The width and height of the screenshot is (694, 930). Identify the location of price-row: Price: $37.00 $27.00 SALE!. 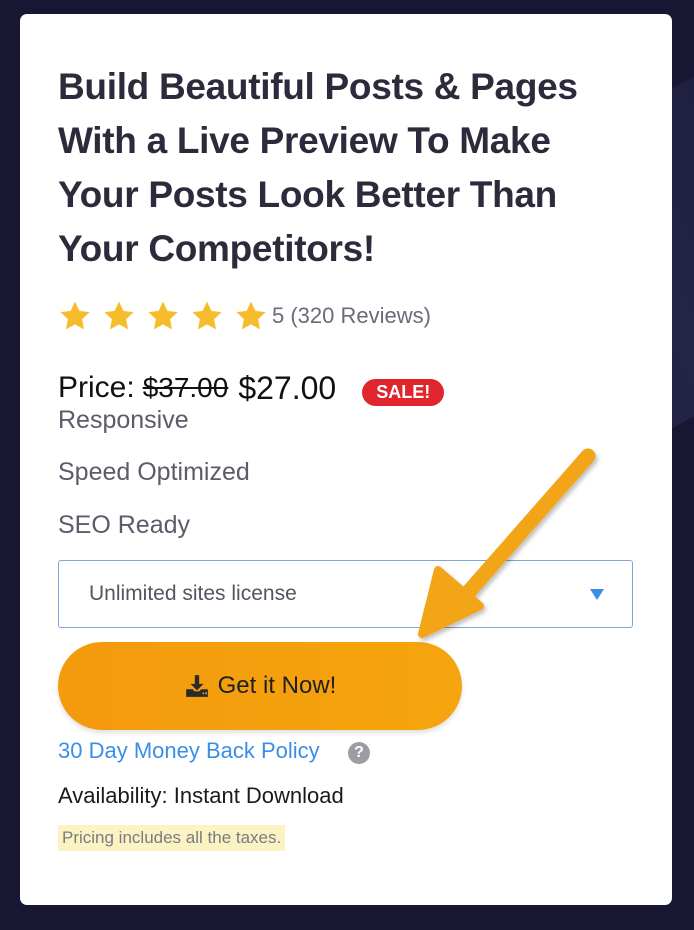
(251, 388).